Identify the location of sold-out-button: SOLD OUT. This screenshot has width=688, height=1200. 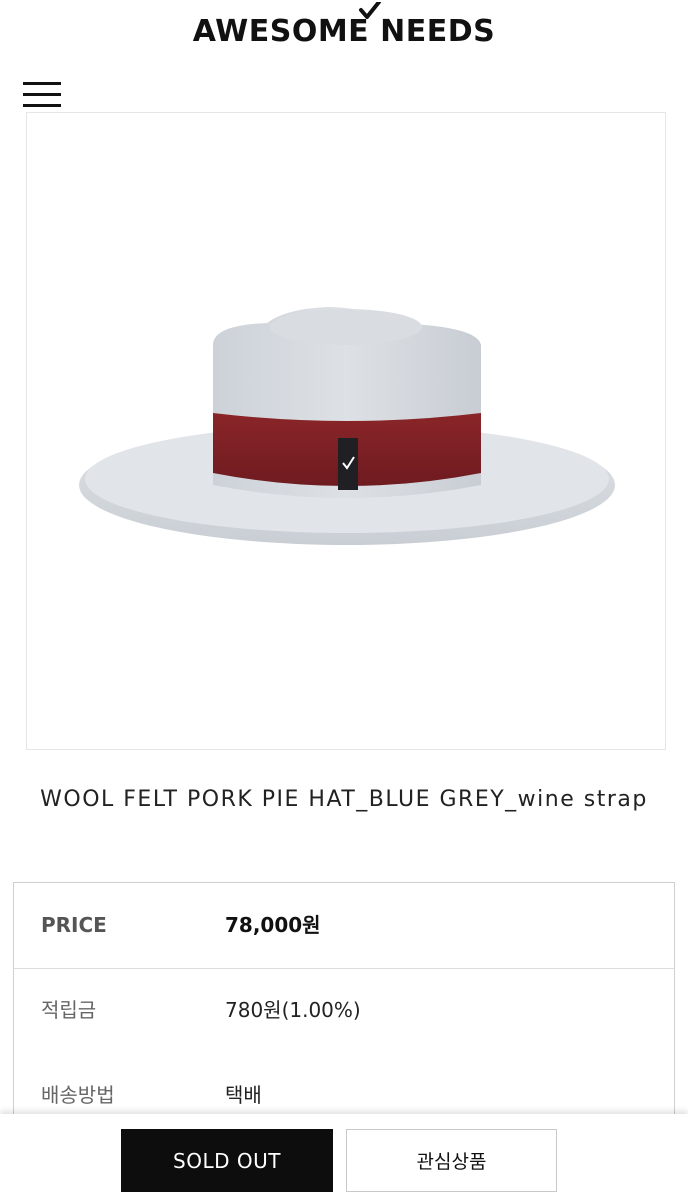
(227, 1160).